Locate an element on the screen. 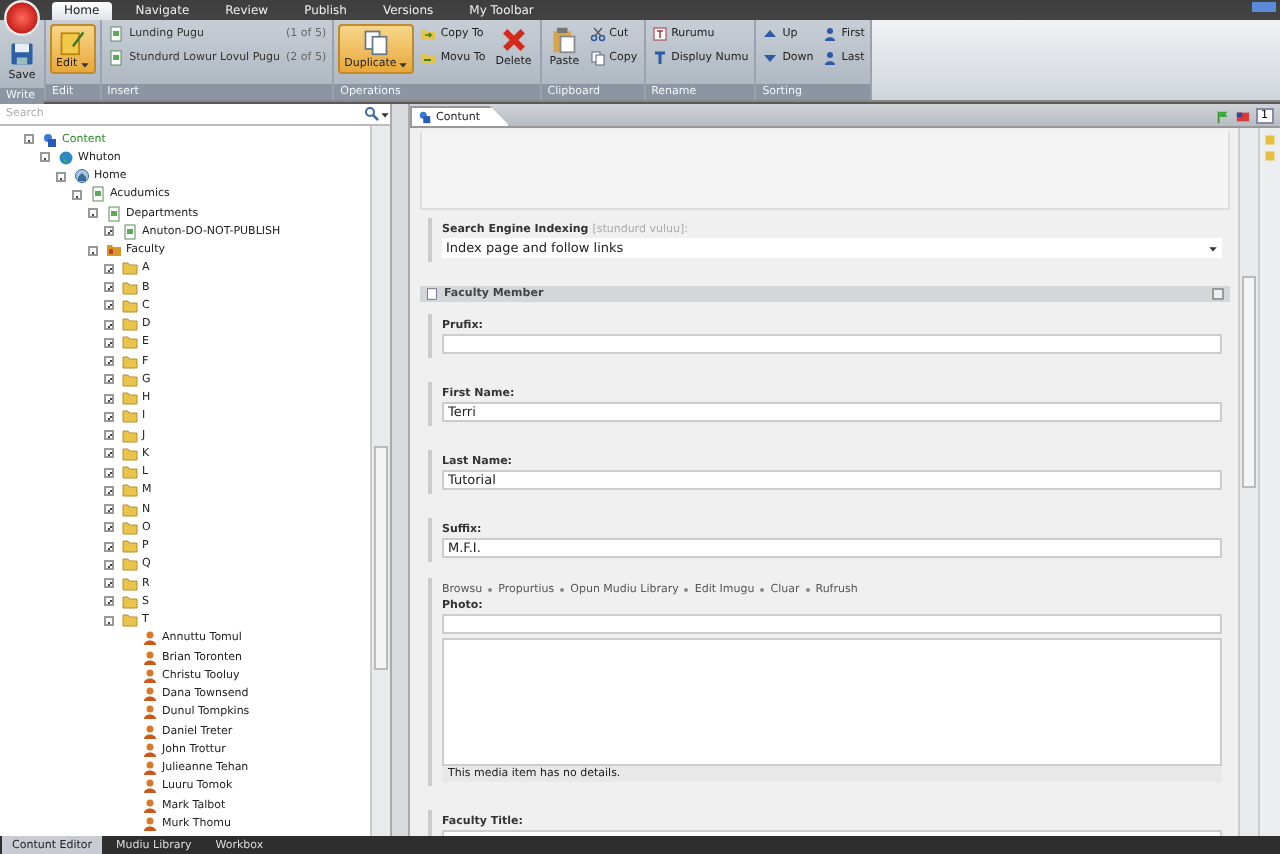 The image size is (1280, 854). rename-icon is located at coordinates (659, 34).